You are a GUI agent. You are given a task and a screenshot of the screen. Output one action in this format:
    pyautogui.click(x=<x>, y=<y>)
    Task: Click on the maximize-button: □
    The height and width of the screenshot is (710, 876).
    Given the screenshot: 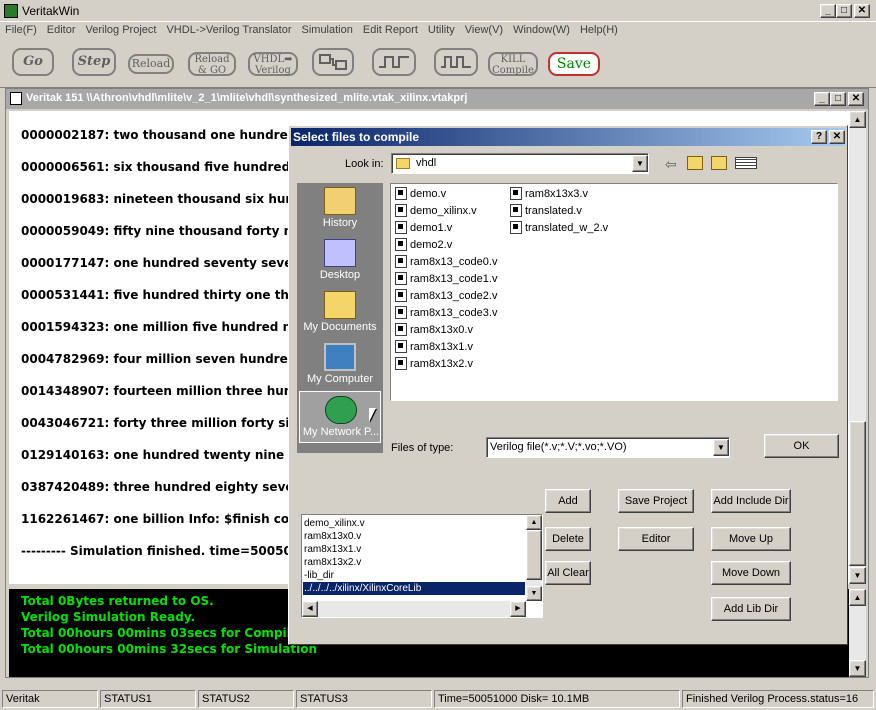 What is the action you would take?
    pyautogui.click(x=844, y=11)
    